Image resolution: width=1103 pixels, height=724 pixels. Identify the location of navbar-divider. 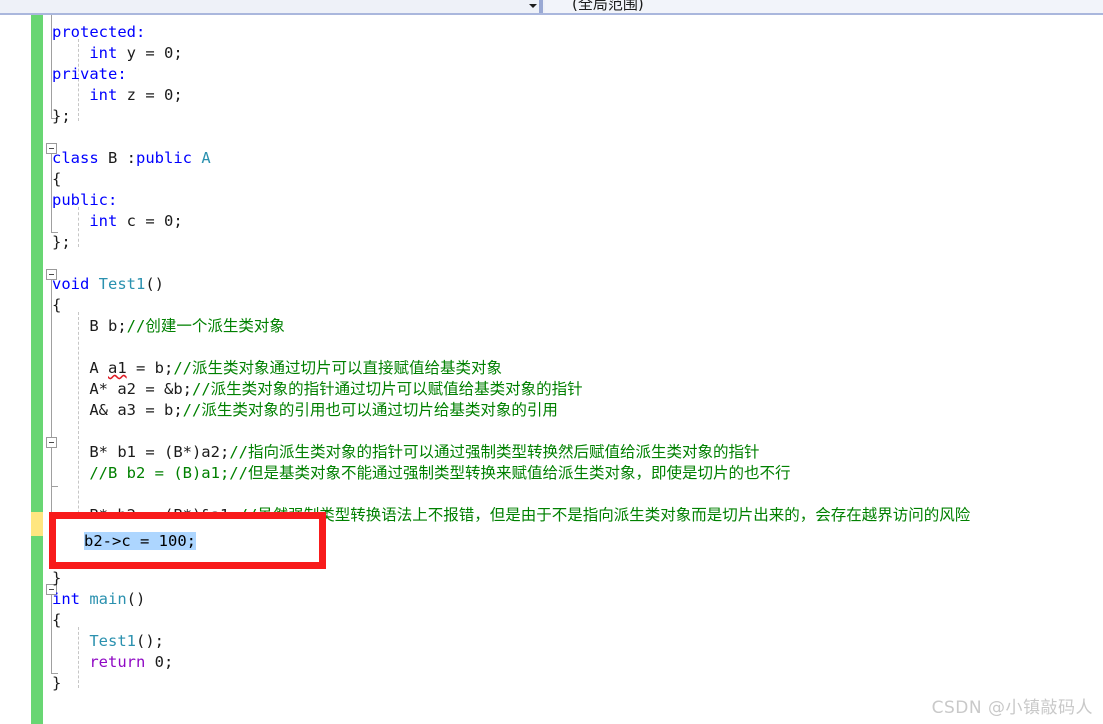
(541, 6).